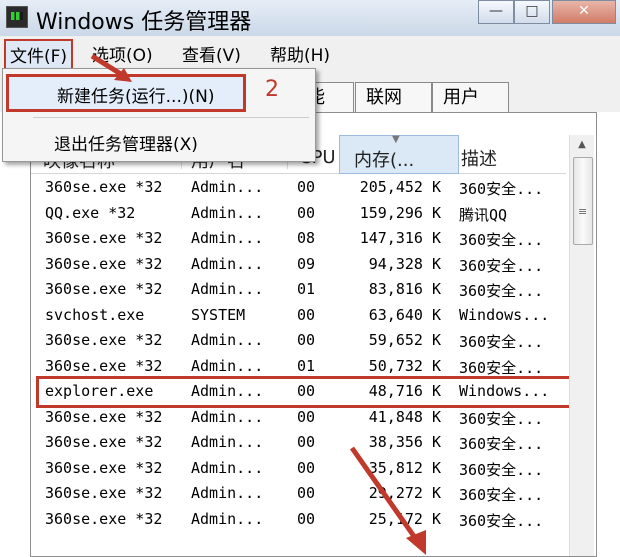 The image size is (620, 557). Describe the element at coordinates (584, 12) in the screenshot. I see `close-button: ✕` at that location.